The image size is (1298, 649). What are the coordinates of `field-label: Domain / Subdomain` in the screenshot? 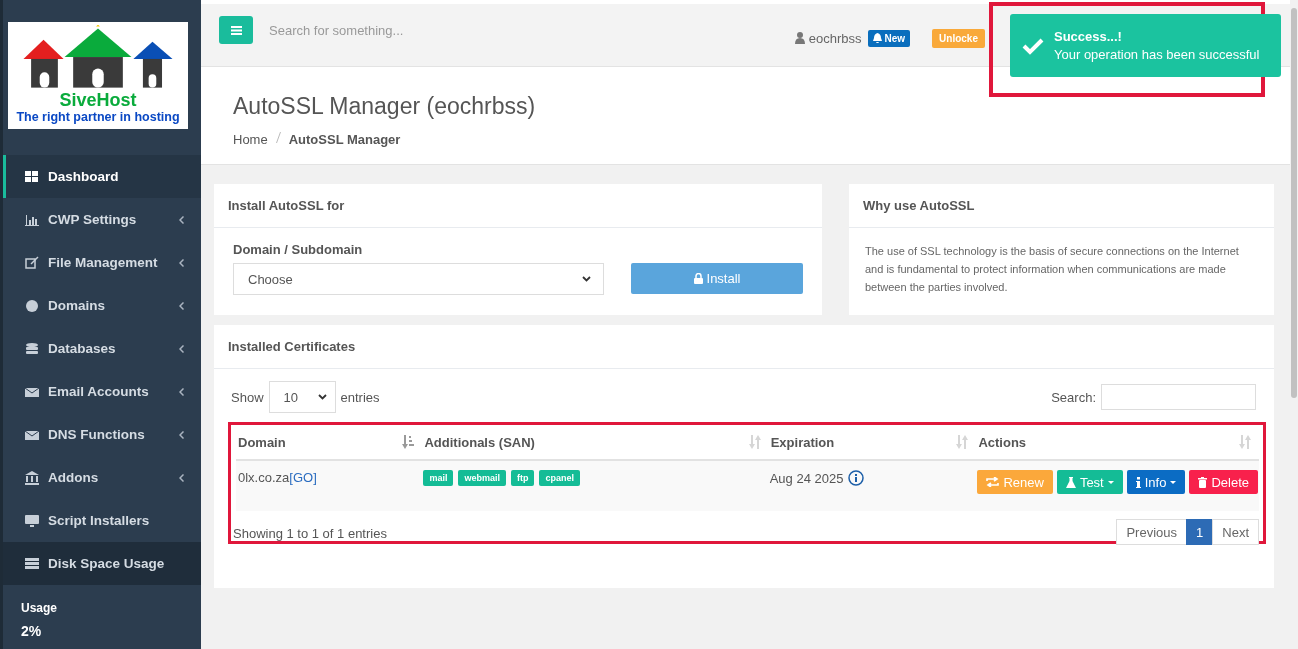 It's located at (298, 249).